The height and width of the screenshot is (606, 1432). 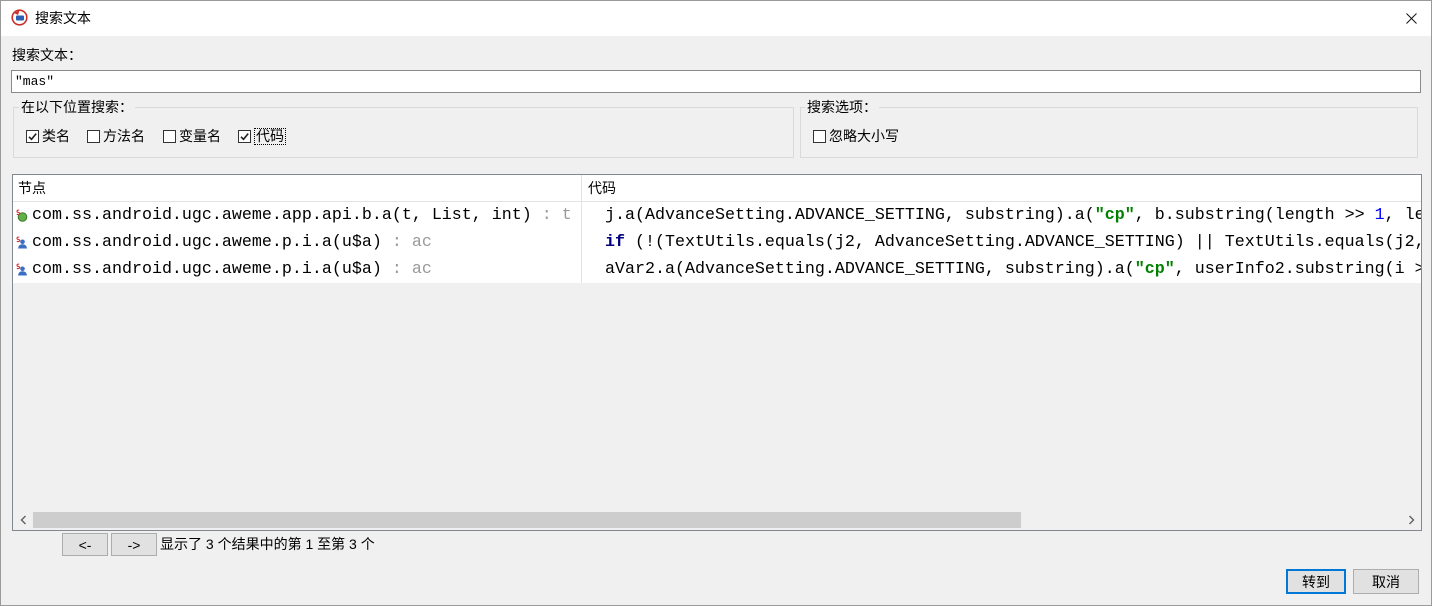 I want to click on code-checkbox, so click(x=244, y=136).